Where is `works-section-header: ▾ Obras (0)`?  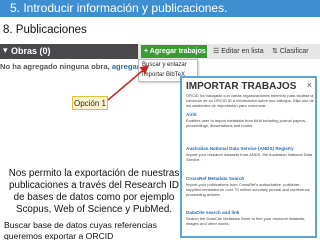
works-section-header: ▾ Obras (0) is located at coordinates (69, 51).